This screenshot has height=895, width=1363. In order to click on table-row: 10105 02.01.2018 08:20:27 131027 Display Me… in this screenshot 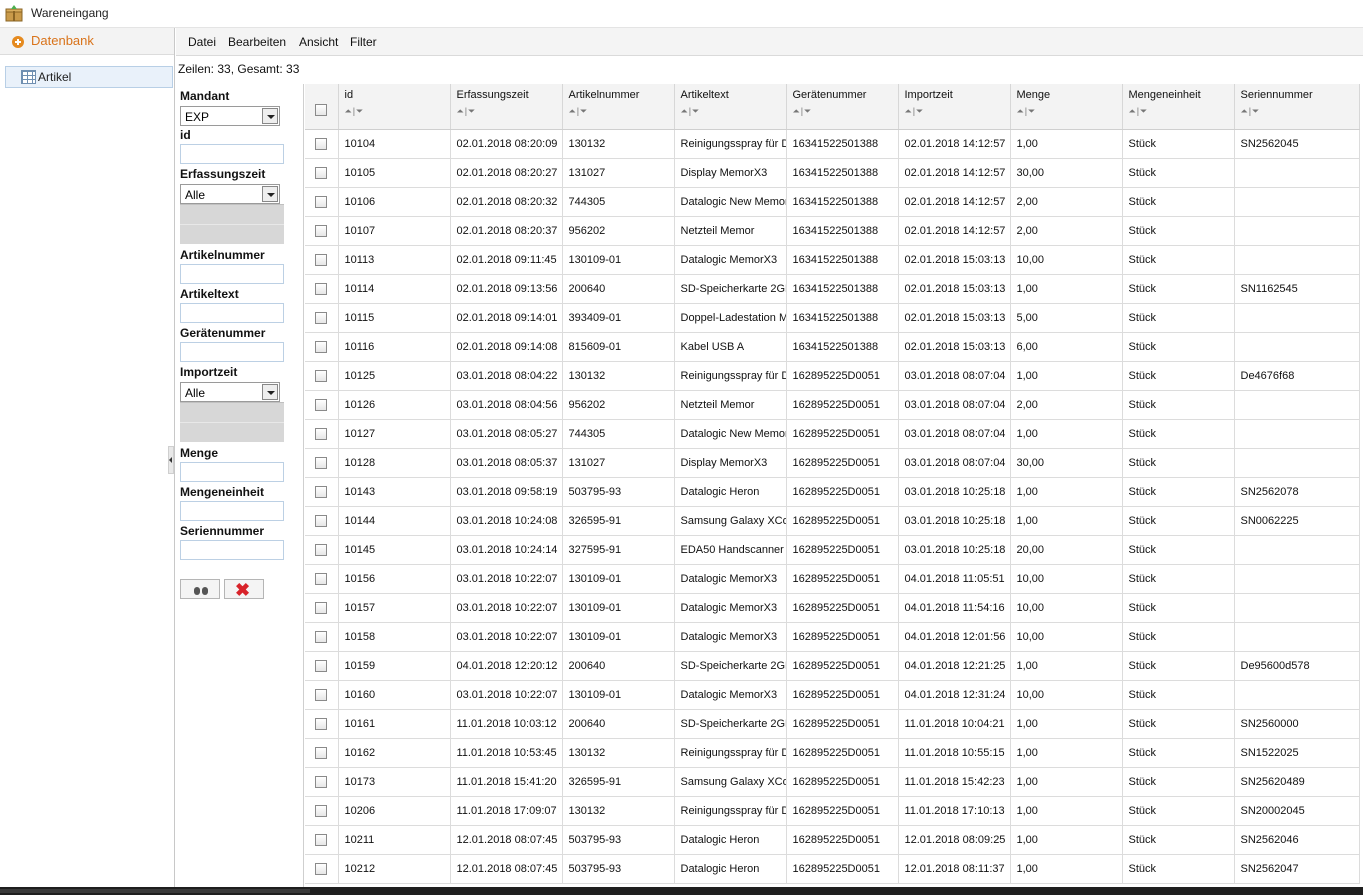, I will do `click(832, 173)`.